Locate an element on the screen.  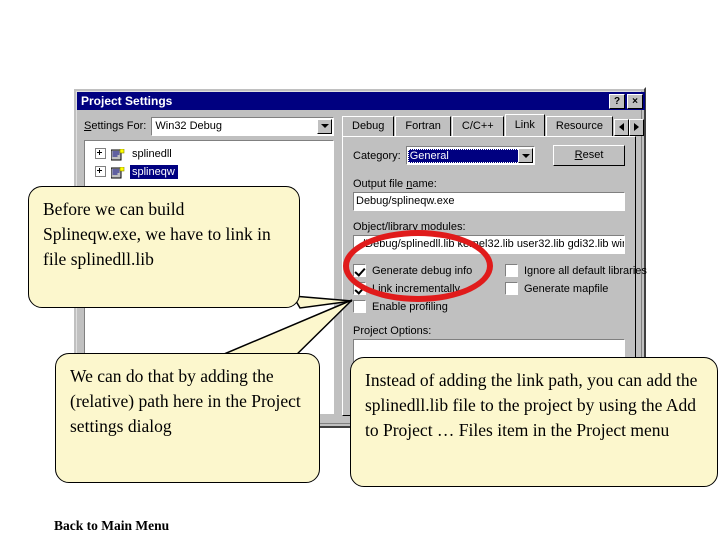
help-button: ? is located at coordinates (617, 101).